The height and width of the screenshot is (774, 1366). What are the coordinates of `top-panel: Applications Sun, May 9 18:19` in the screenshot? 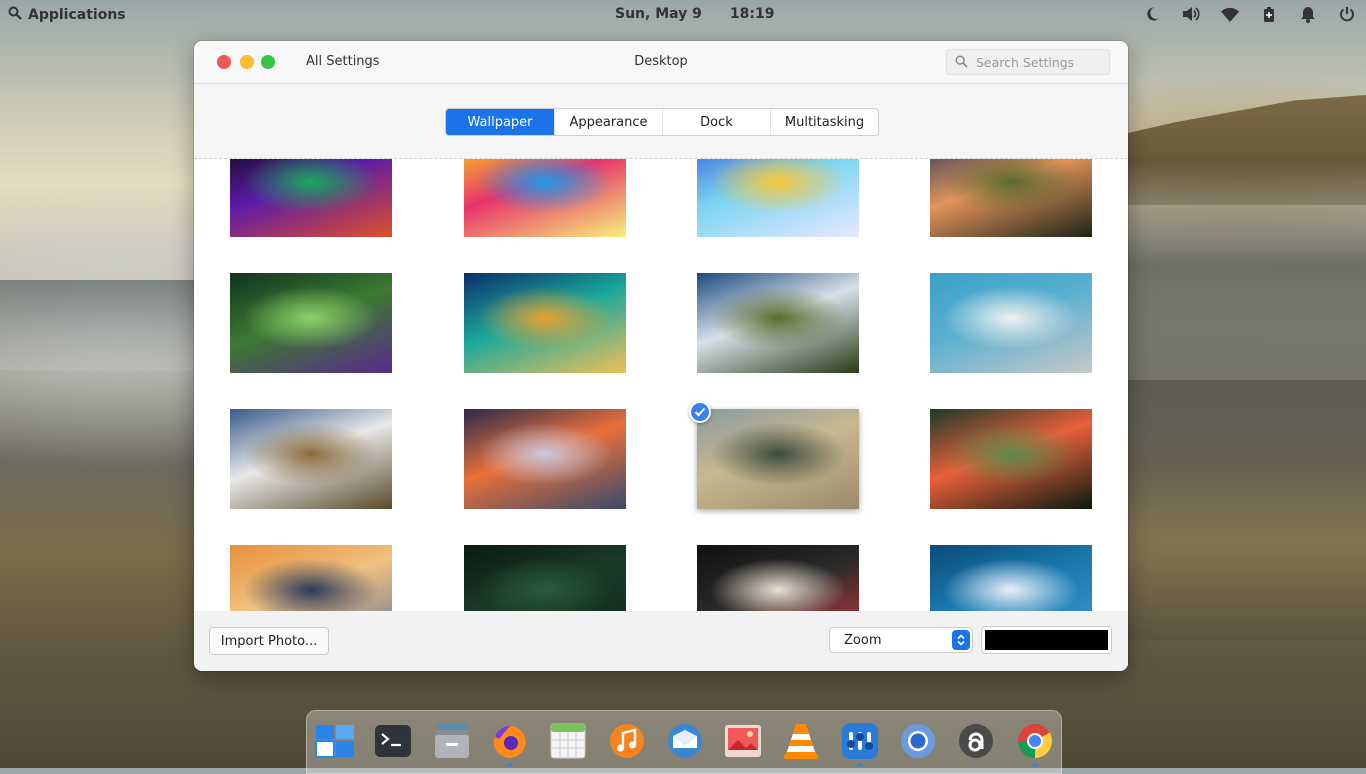 It's located at (683, 15).